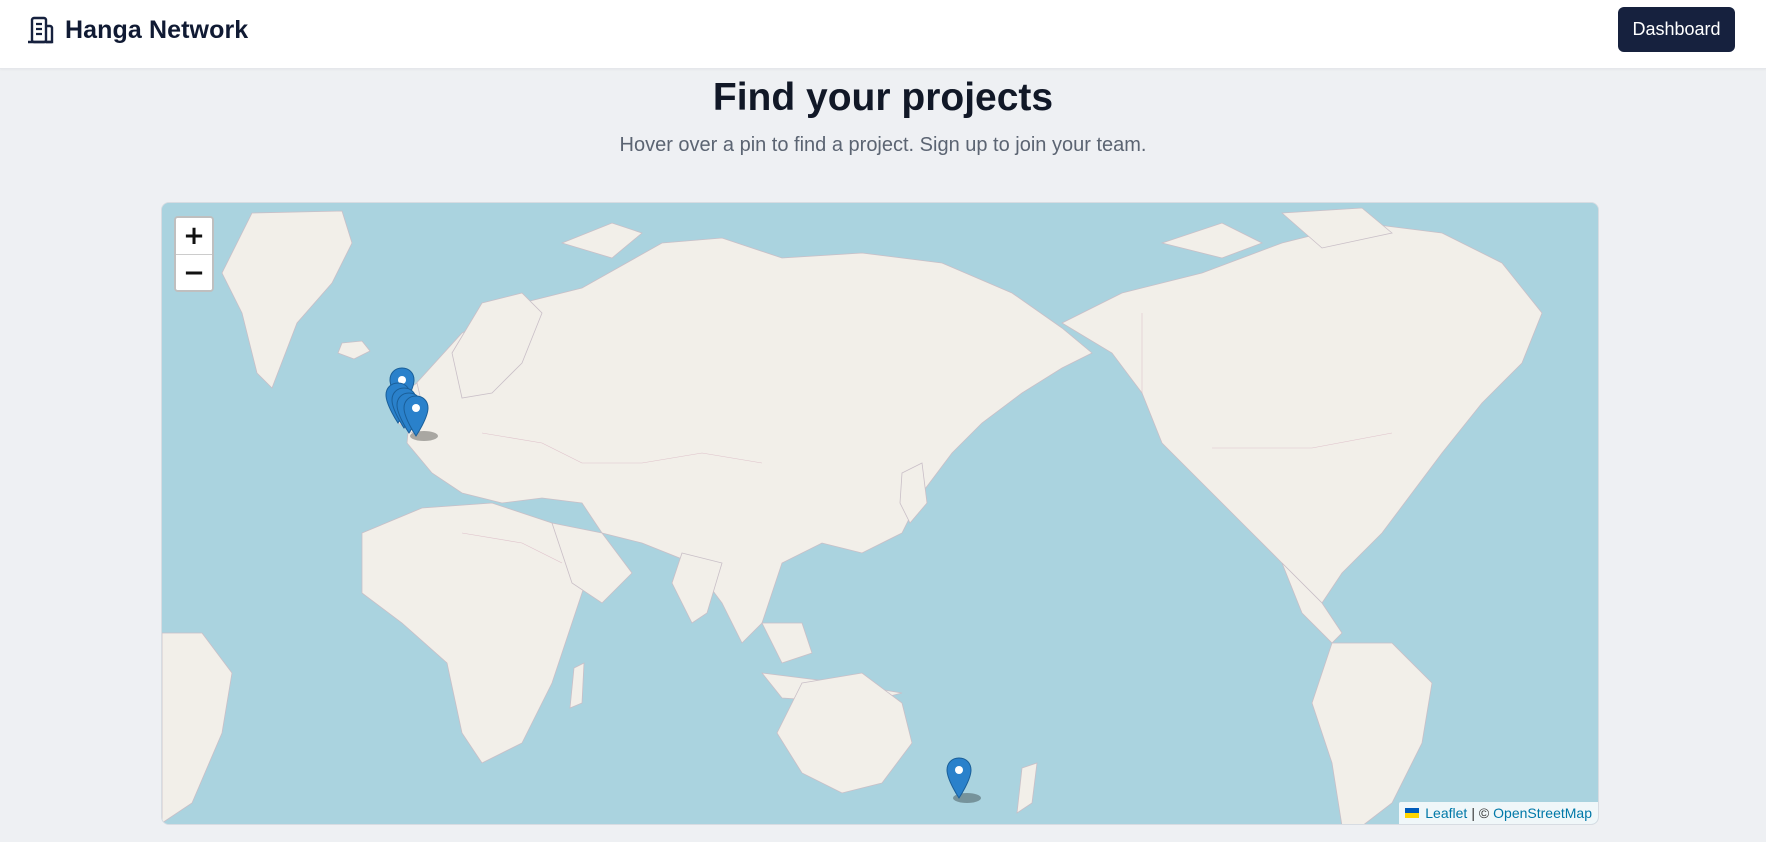 The image size is (1766, 842). What do you see at coordinates (1446, 813) in the screenshot?
I see `leaflet-link: Leaflet` at bounding box center [1446, 813].